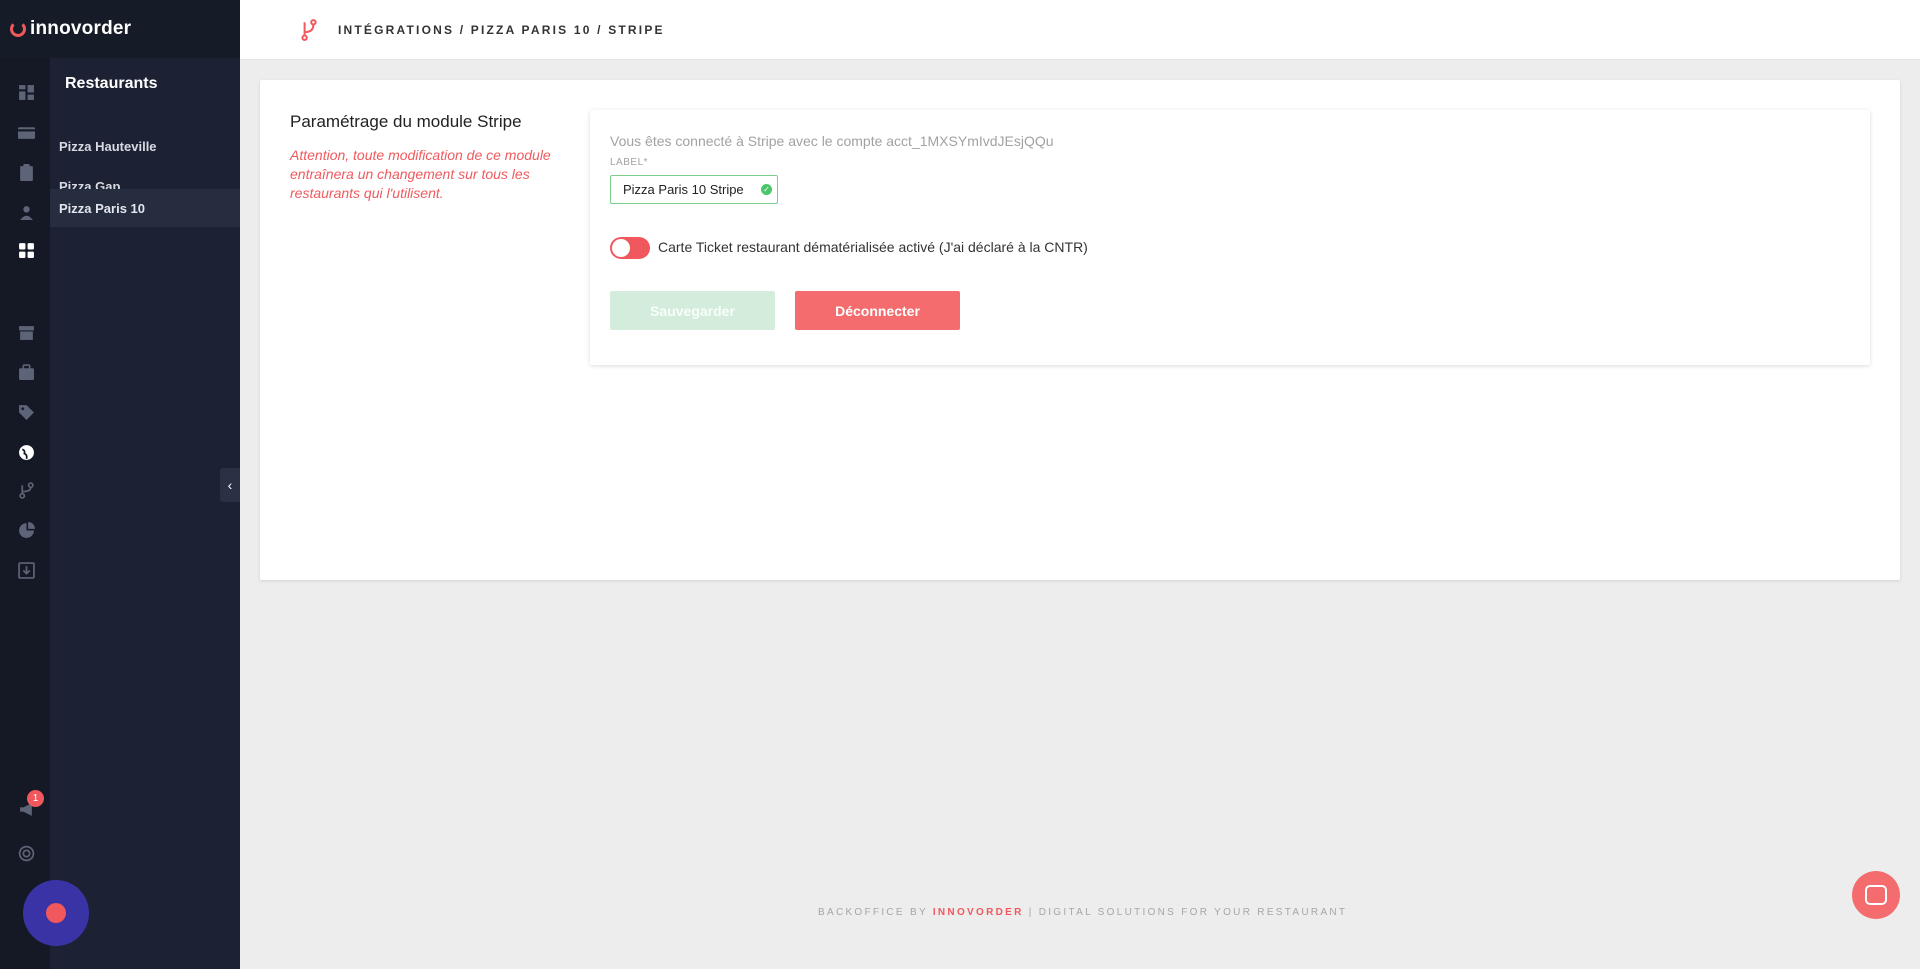 This screenshot has height=969, width=1920. Describe the element at coordinates (26, 853) in the screenshot. I see `support-icon` at that location.